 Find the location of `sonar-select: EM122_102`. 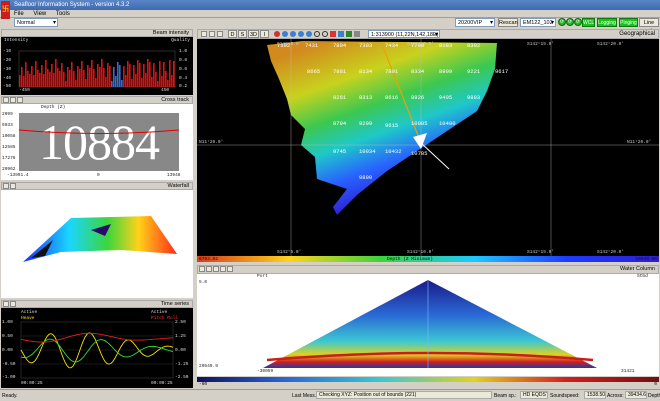

sonar-select: EM122_102 is located at coordinates (538, 22).